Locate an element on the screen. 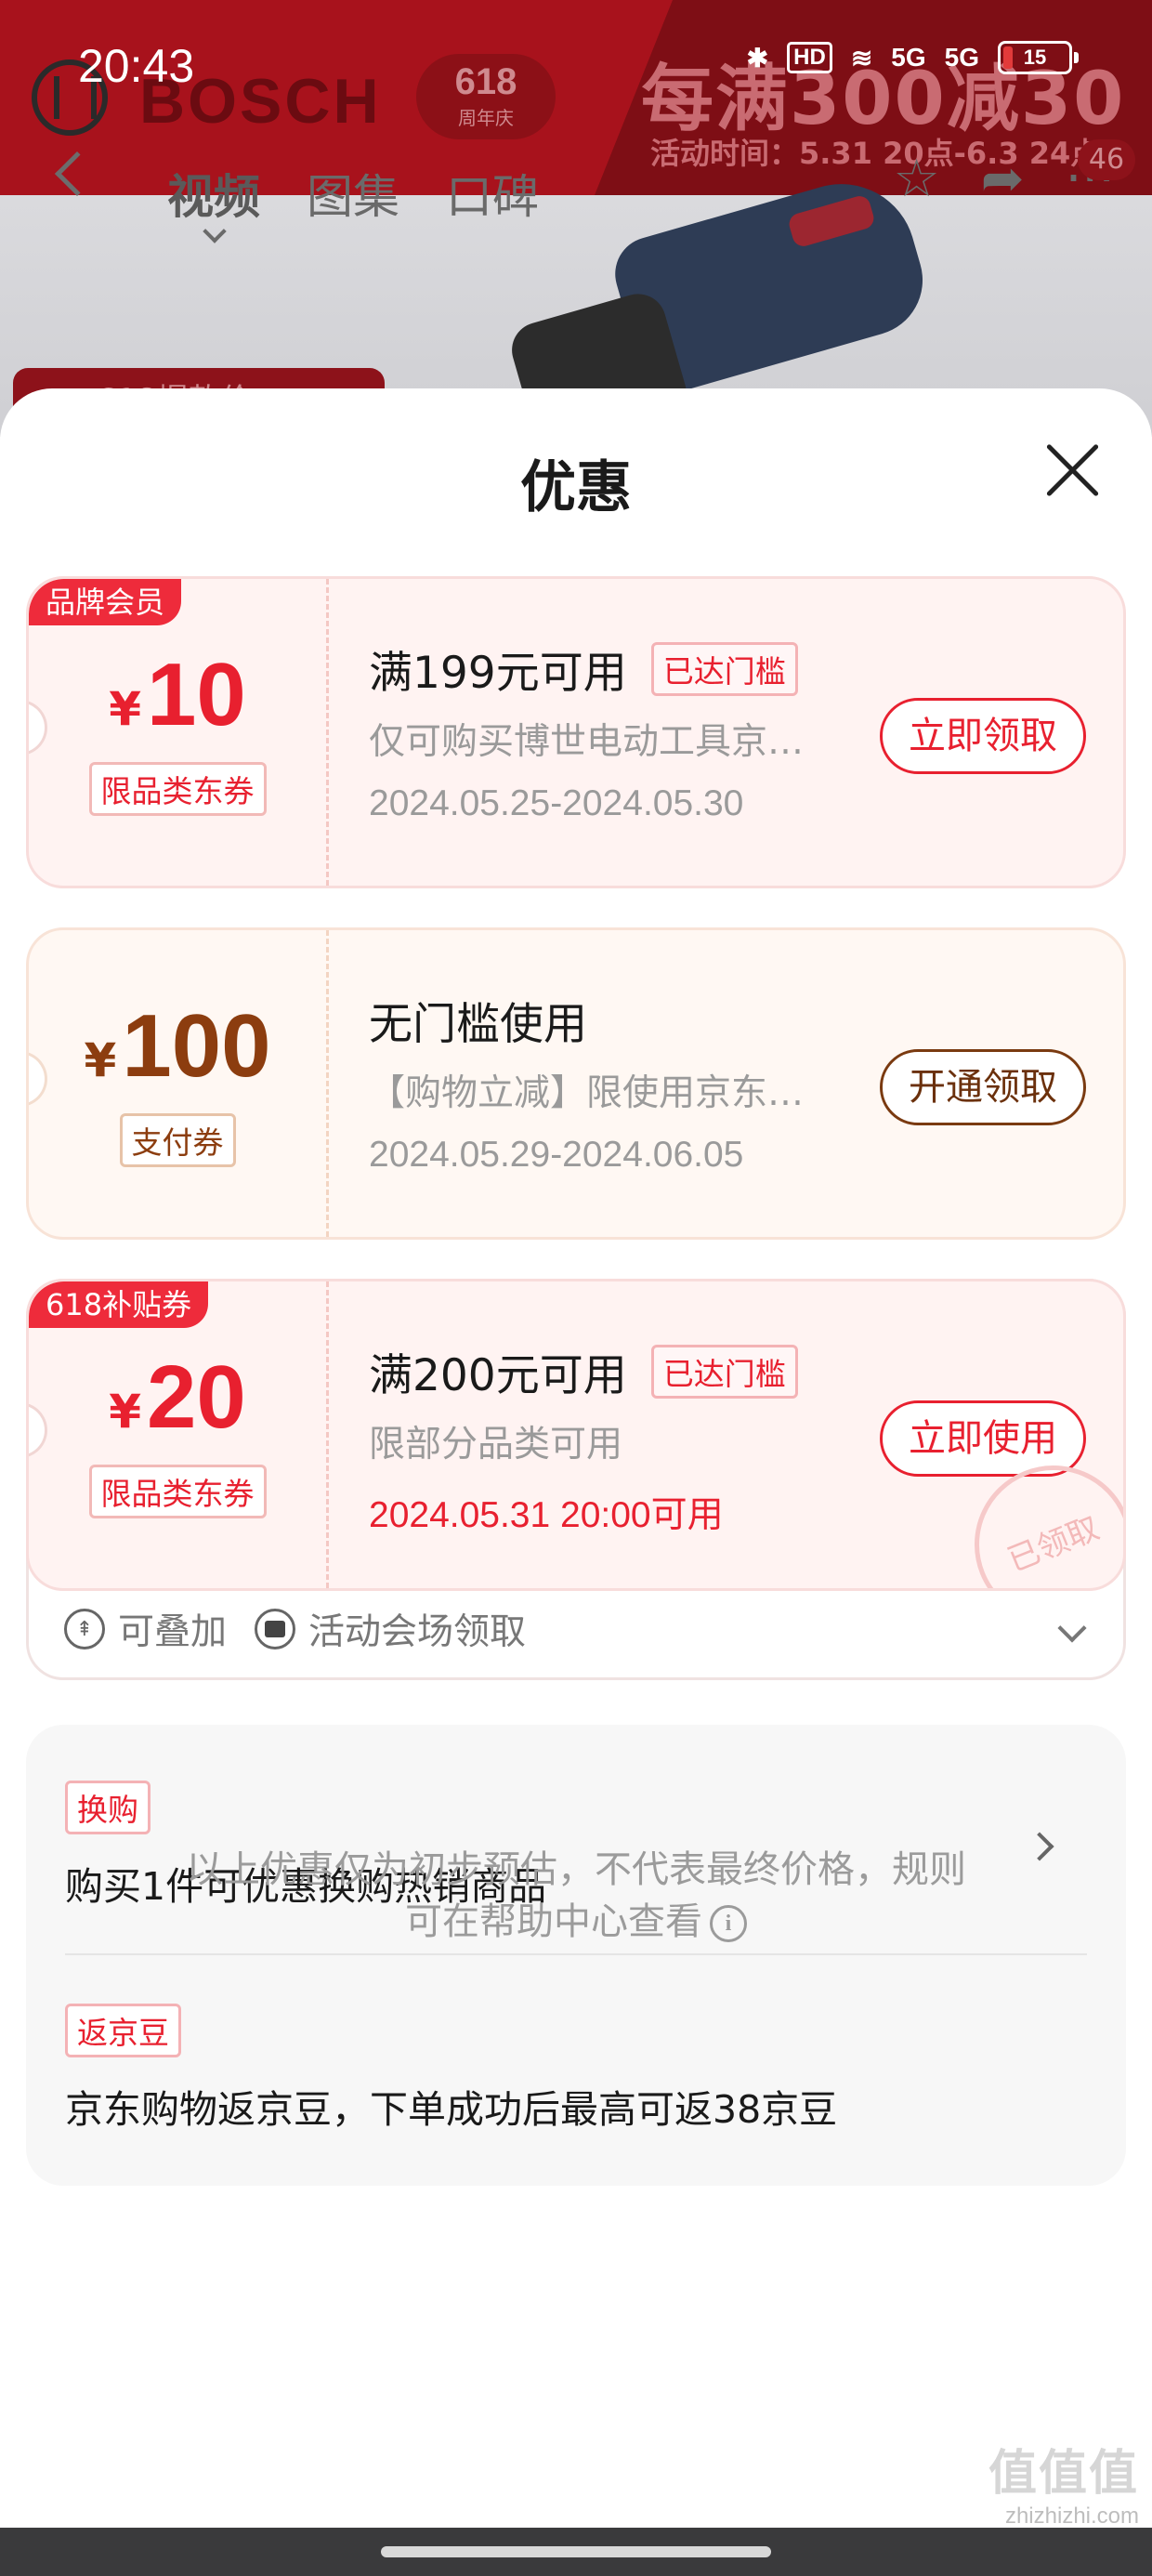 The width and height of the screenshot is (1152, 2576). cart-count-badge: 46 is located at coordinates (1106, 159).